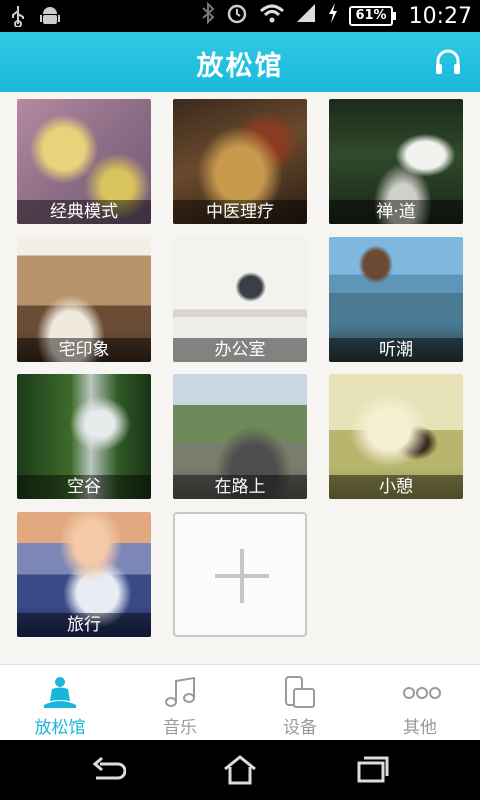  Describe the element at coordinates (300, 693) in the screenshot. I see `devices-icon` at that location.